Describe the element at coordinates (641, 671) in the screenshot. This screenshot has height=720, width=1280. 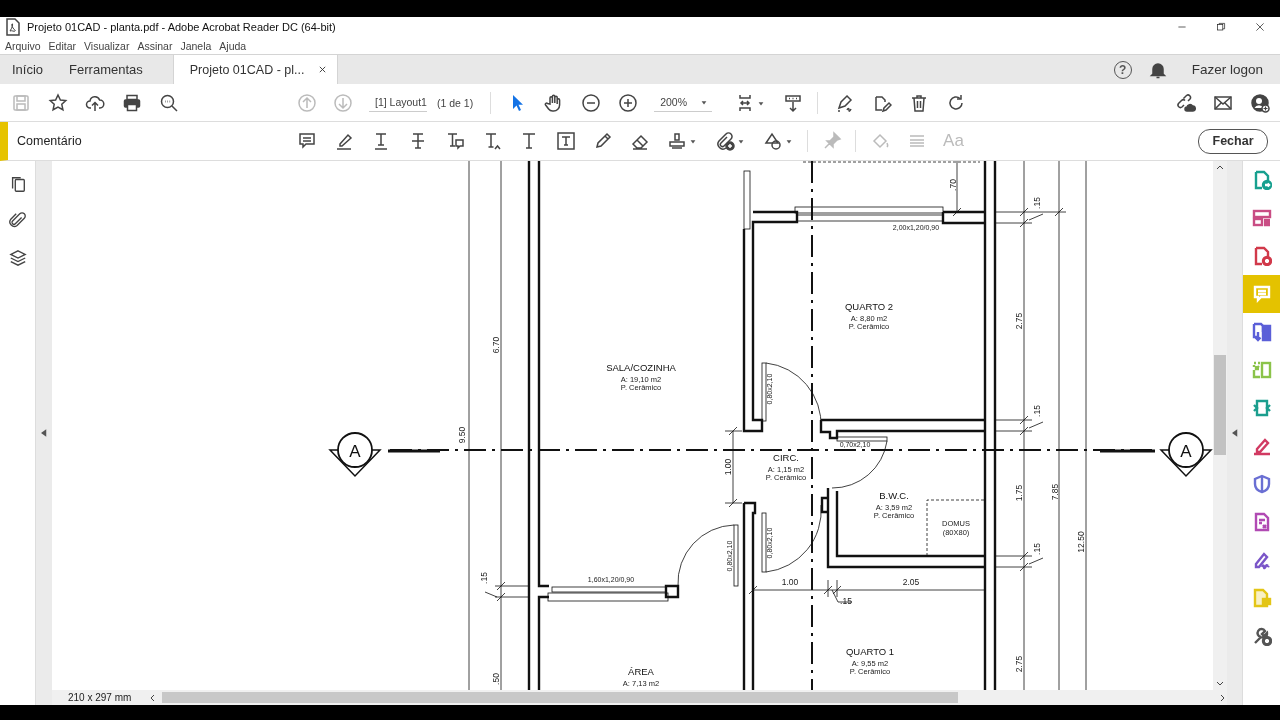
I see `room-name: ÁREA` at that location.